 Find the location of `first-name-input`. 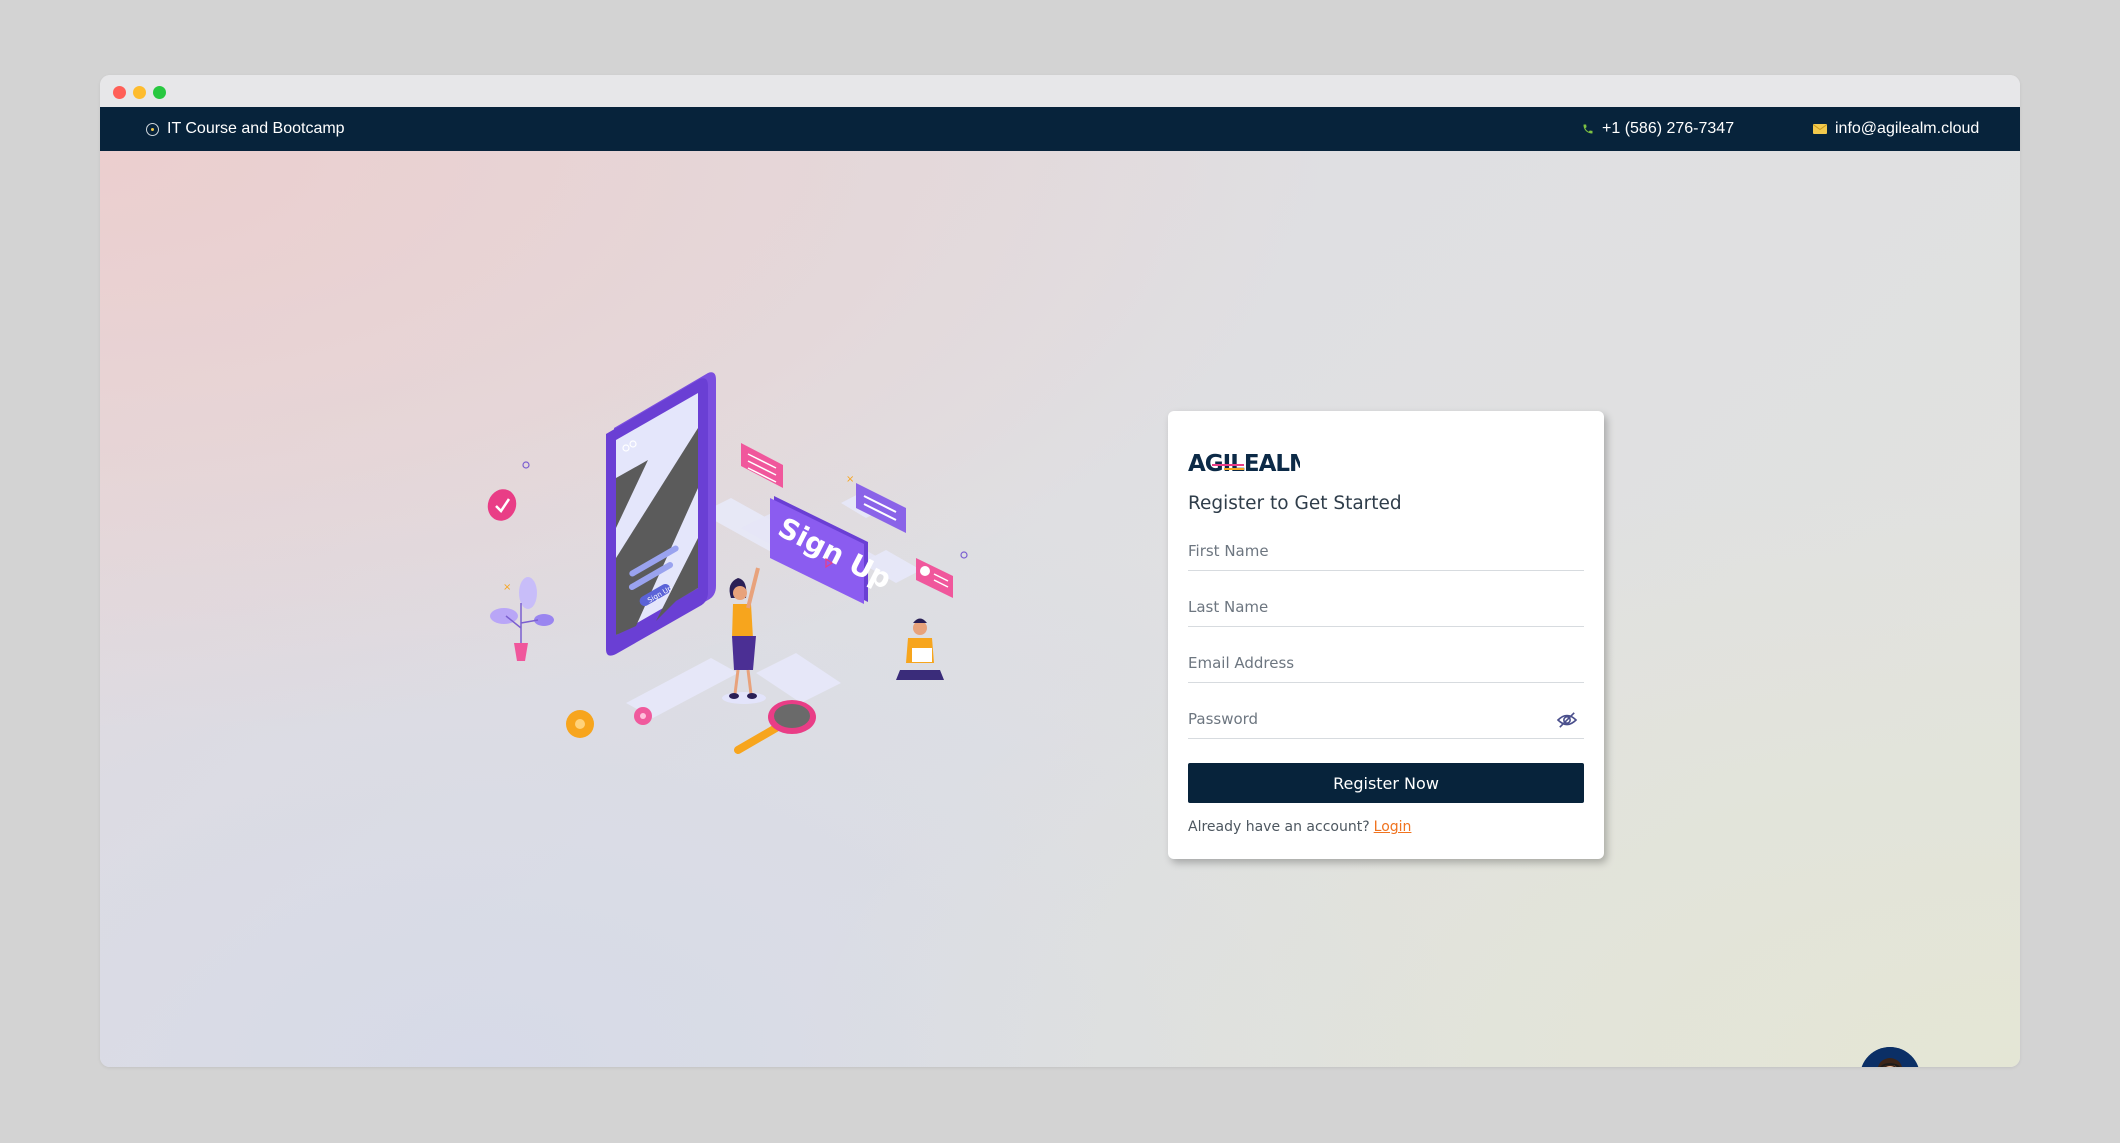

first-name-input is located at coordinates (1368, 551).